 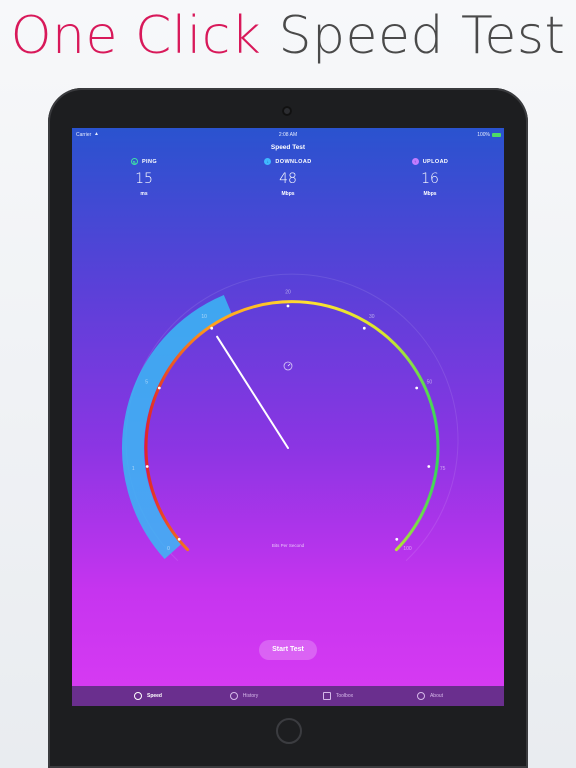 What do you see at coordinates (288, 293) in the screenshot?
I see `gauge-tick-label: 20` at bounding box center [288, 293].